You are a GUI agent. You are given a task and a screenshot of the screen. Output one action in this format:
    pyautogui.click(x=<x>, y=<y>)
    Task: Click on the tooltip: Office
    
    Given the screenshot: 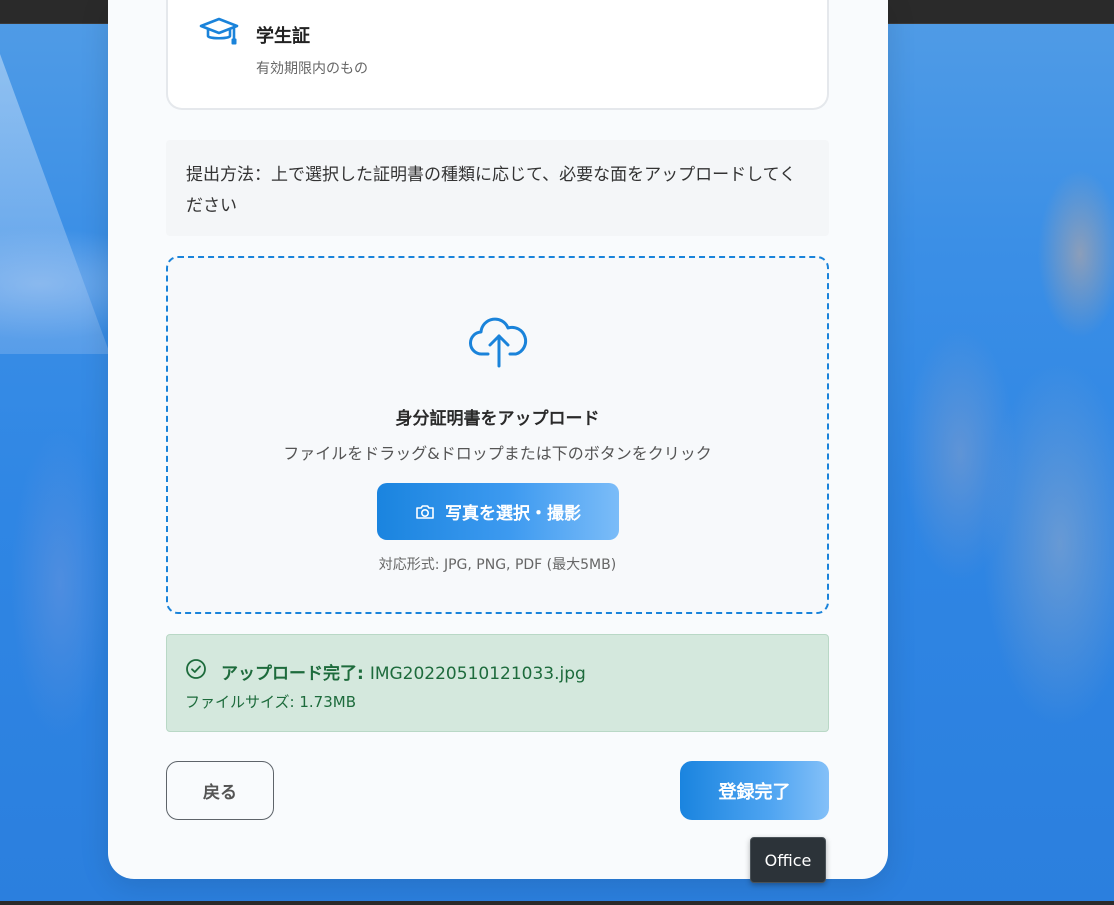 What is the action you would take?
    pyautogui.click(x=788, y=860)
    